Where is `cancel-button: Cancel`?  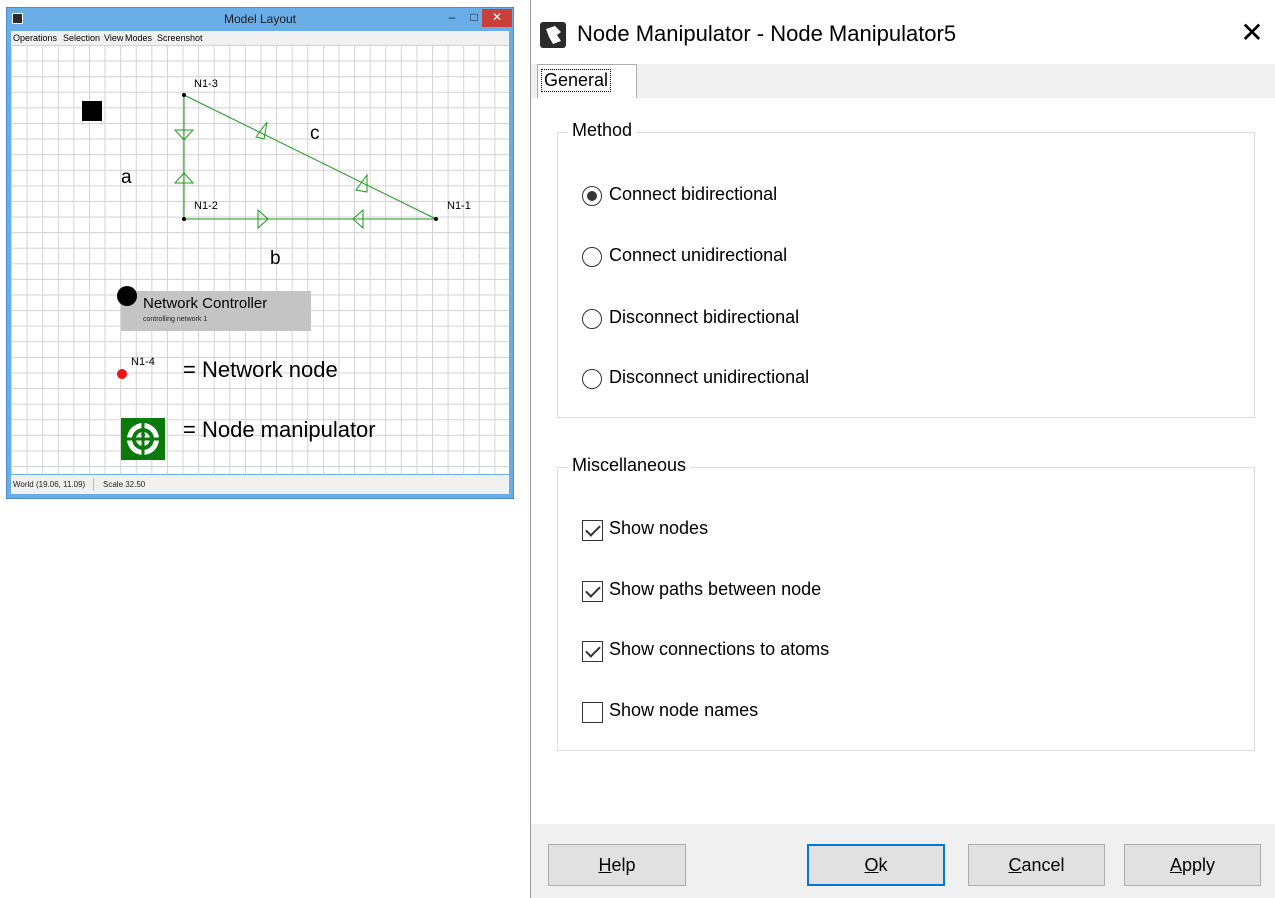
cancel-button: Cancel is located at coordinates (1036, 865).